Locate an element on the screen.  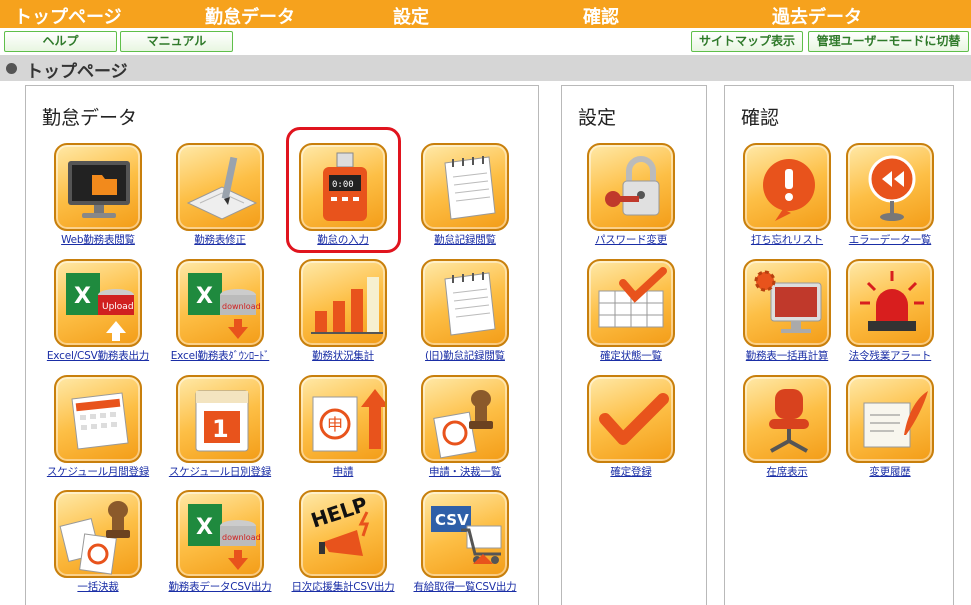
top-menu-past-data: 過去データ is located at coordinates (817, 16).